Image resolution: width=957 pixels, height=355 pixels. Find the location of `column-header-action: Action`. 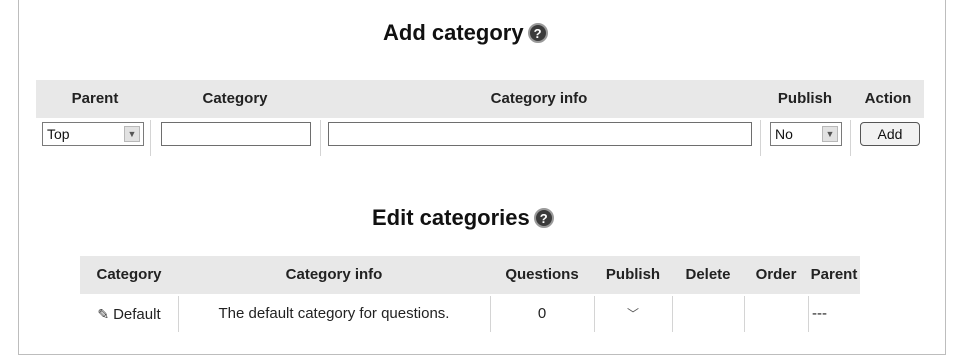

column-header-action: Action is located at coordinates (888, 98).